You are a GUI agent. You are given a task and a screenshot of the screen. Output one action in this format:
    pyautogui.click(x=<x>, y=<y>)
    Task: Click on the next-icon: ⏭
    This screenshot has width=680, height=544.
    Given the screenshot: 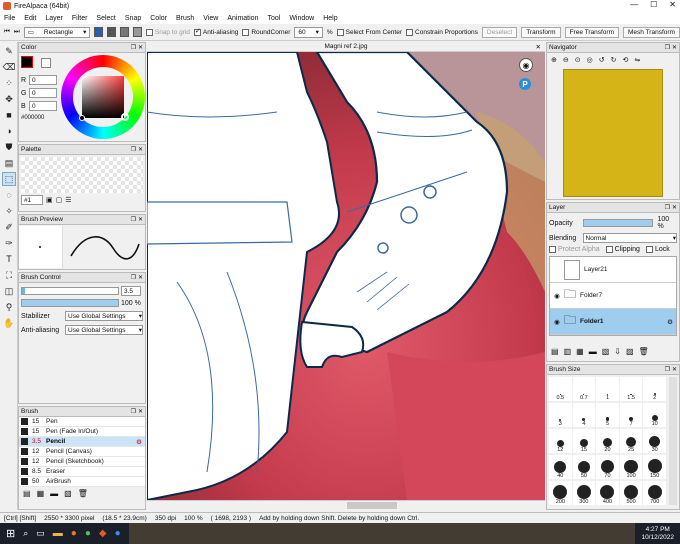 What is the action you would take?
    pyautogui.click(x=17, y=32)
    